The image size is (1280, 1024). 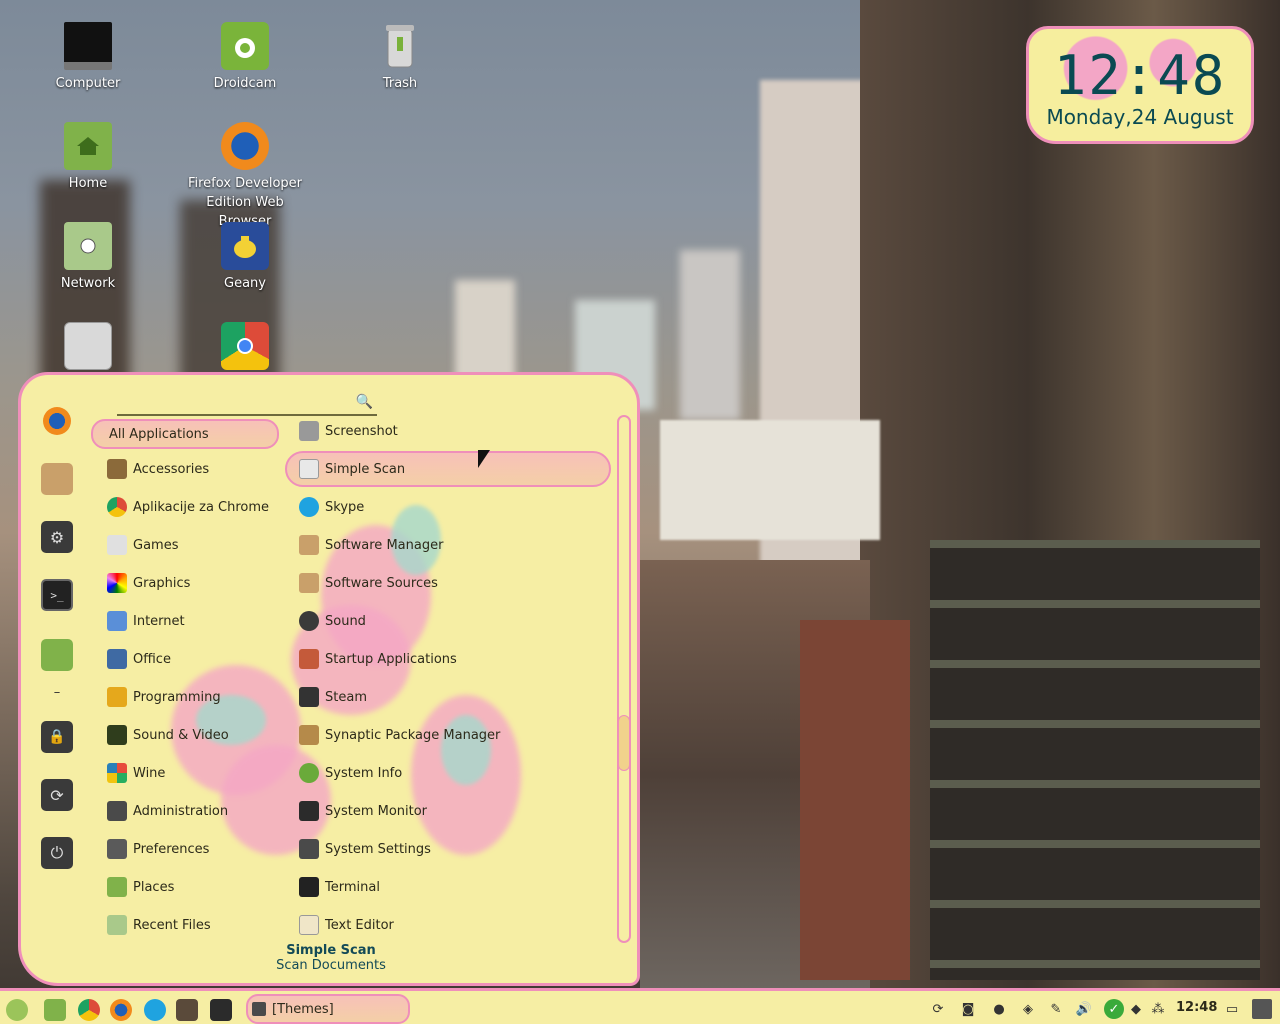 What do you see at coordinates (309, 925) in the screenshot?
I see `text-editor-icon` at bounding box center [309, 925].